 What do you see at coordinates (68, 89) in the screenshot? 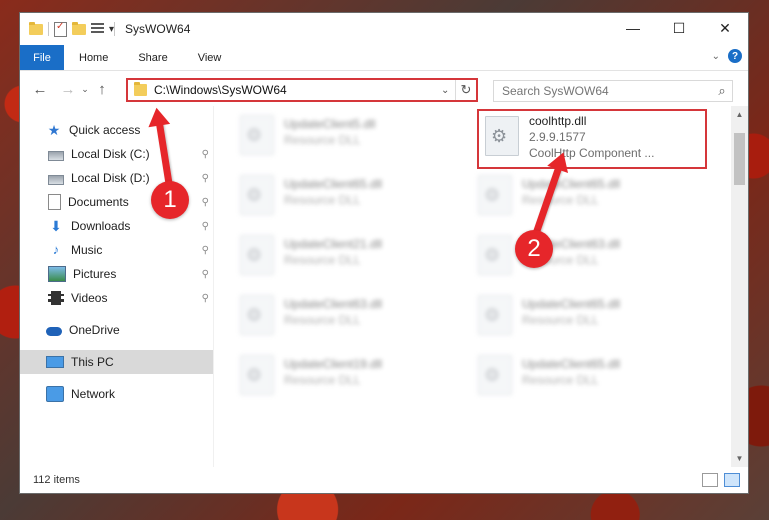
I see `forward-button: →` at bounding box center [68, 89].